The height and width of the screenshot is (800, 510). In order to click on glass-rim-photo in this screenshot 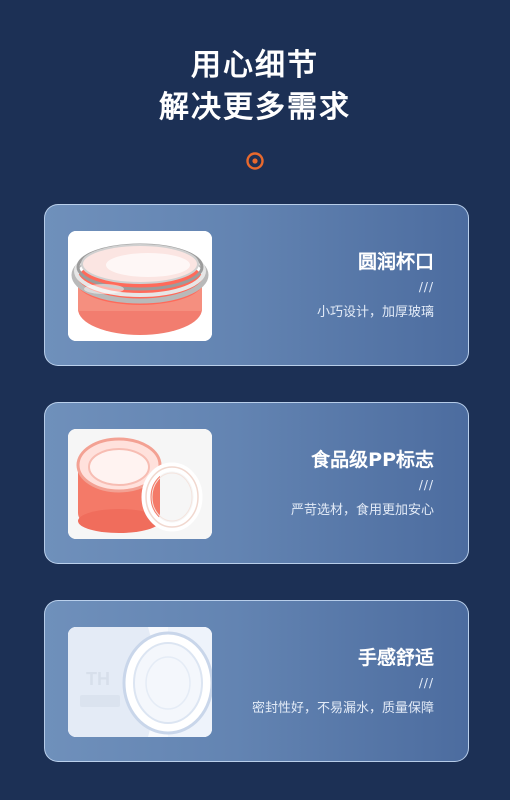, I will do `click(140, 286)`.